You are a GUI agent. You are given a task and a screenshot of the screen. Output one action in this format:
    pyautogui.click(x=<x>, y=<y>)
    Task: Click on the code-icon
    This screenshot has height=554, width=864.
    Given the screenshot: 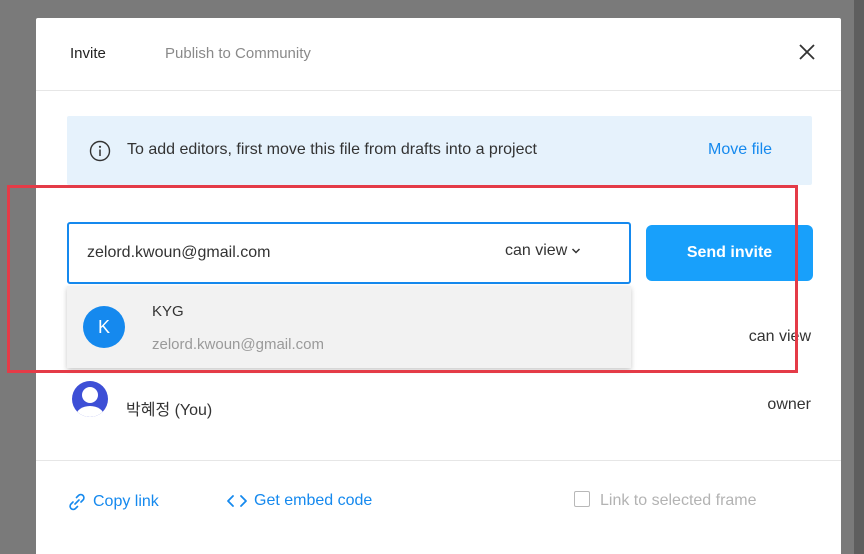 What is the action you would take?
    pyautogui.click(x=237, y=500)
    